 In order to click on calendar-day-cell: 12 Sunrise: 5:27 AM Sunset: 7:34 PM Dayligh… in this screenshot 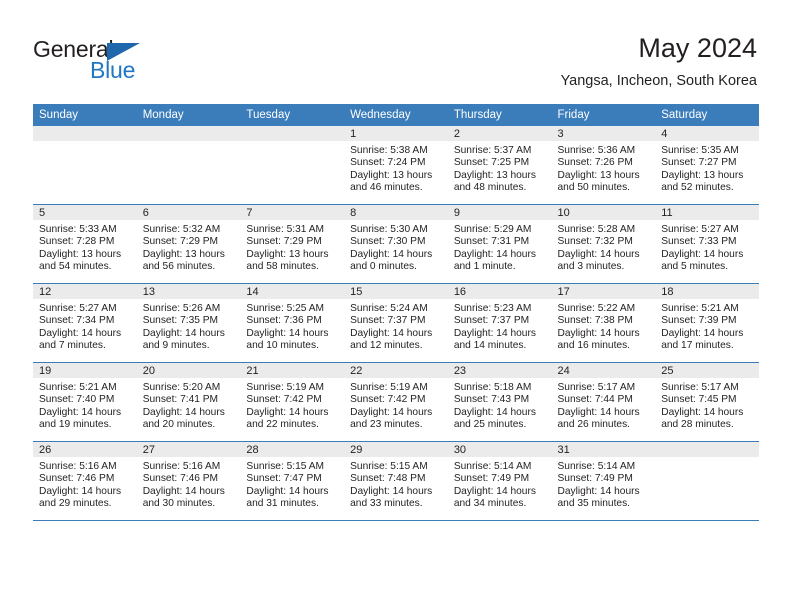, I will do `click(85, 323)`.